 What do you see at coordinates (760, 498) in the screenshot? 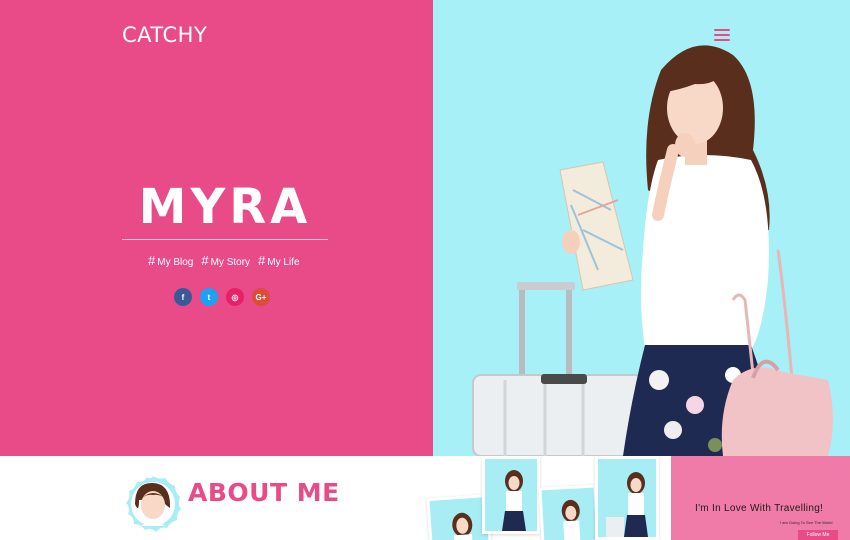
I see `promo-panel` at bounding box center [760, 498].